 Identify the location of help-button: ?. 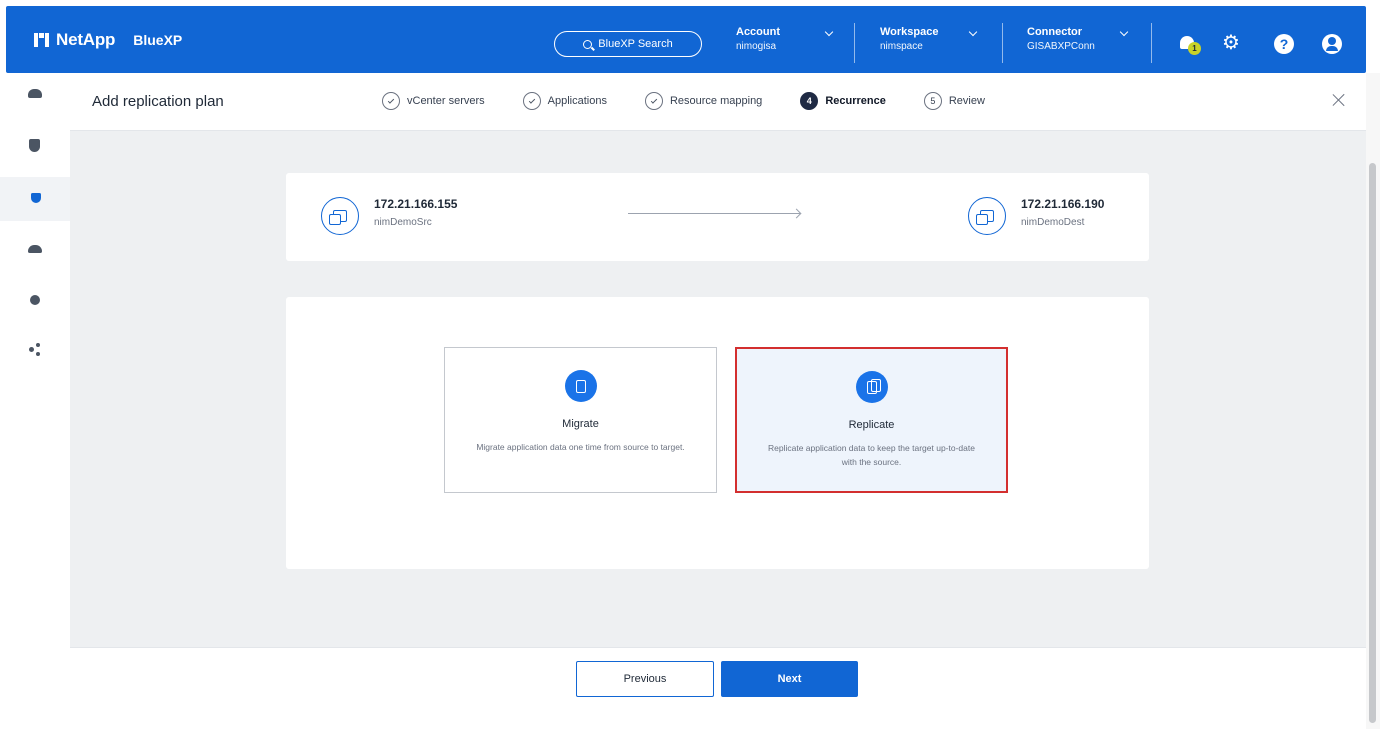
(1284, 44).